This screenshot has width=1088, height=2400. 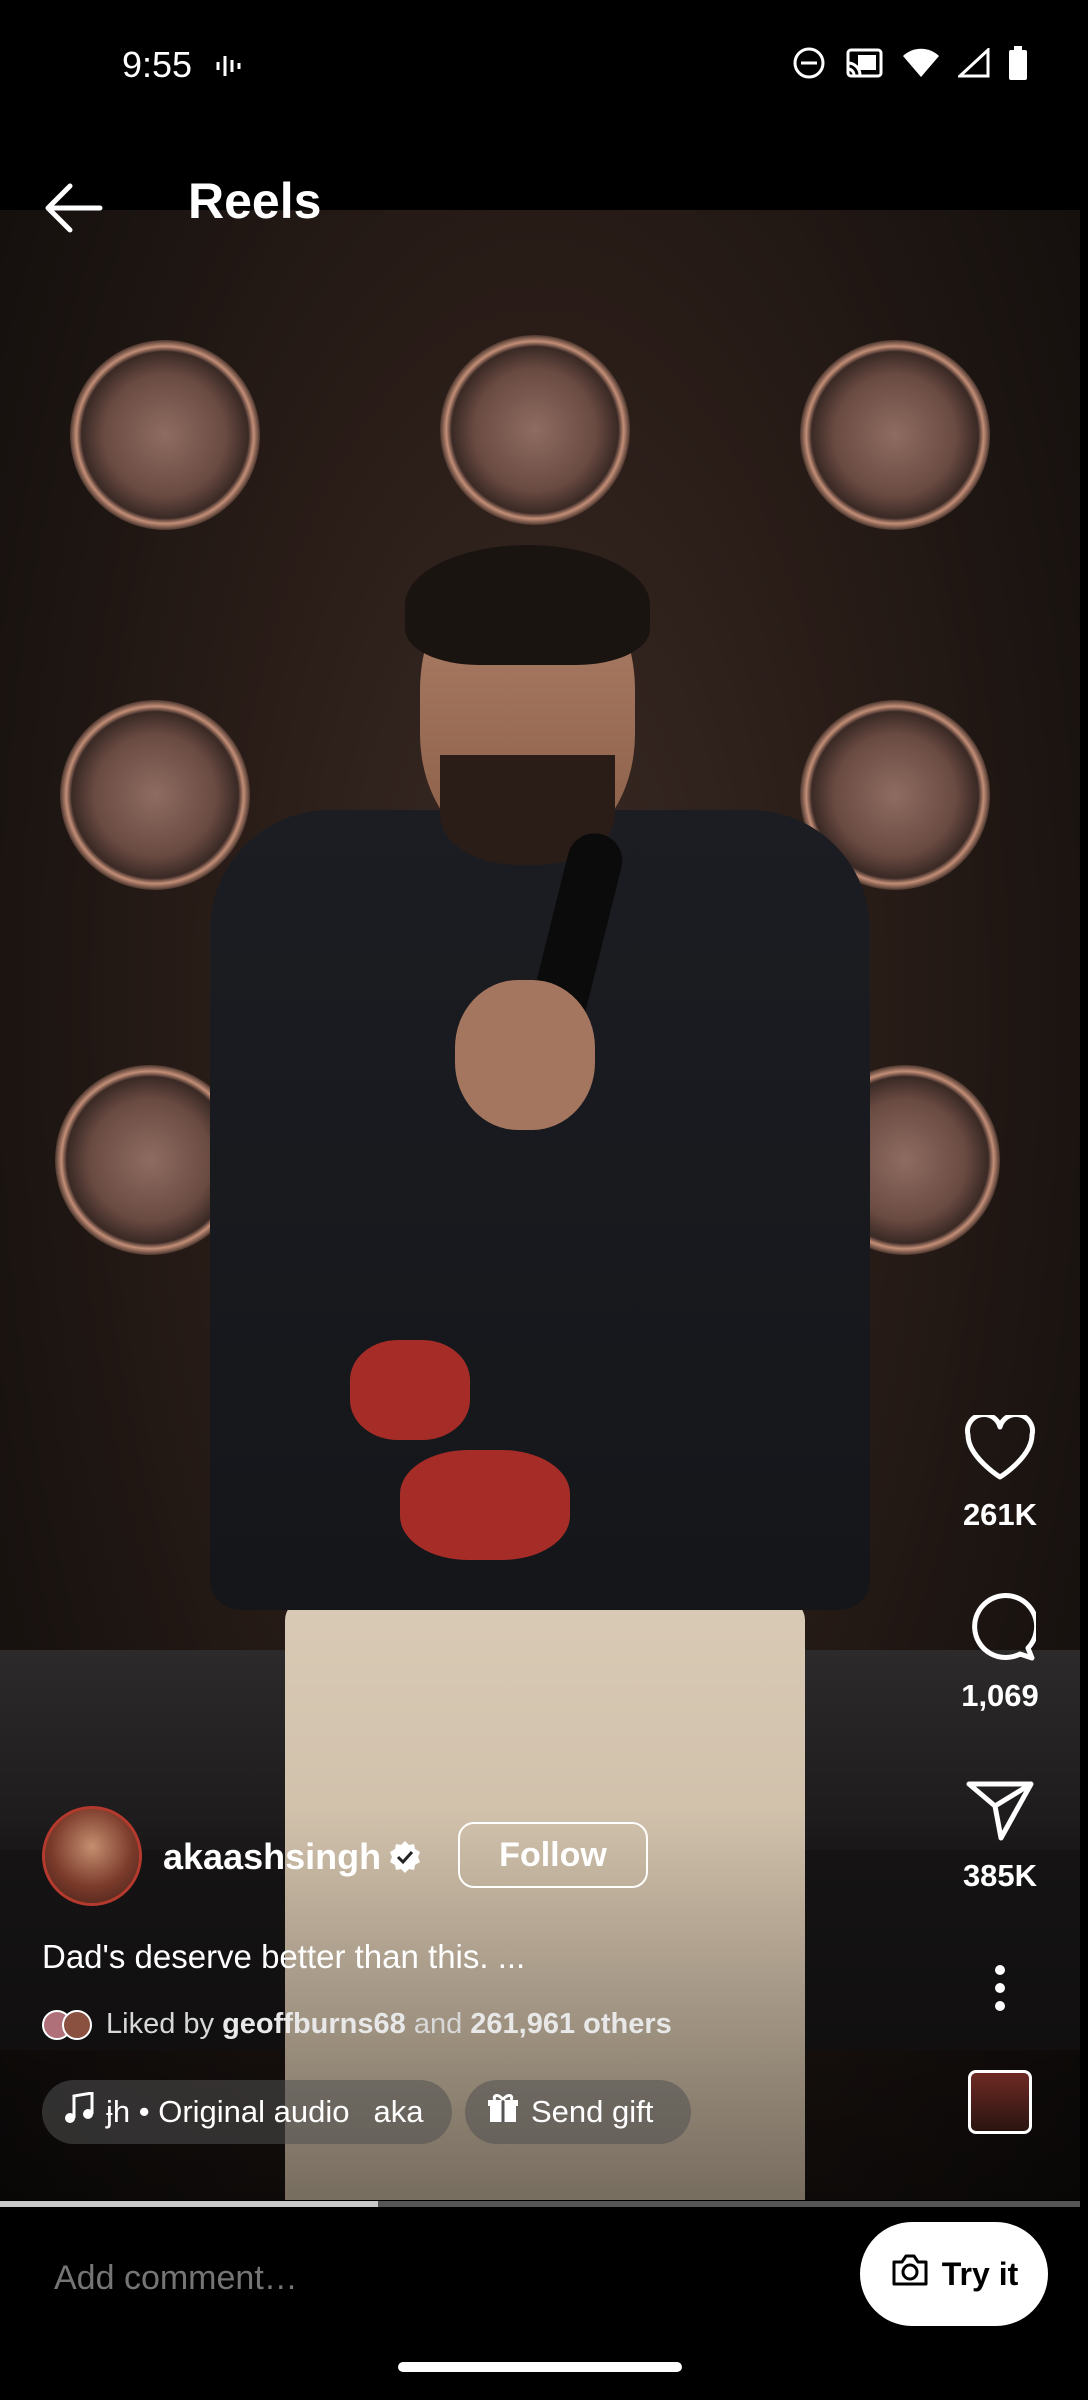 I want to click on performer-hand, so click(x=525, y=1055).